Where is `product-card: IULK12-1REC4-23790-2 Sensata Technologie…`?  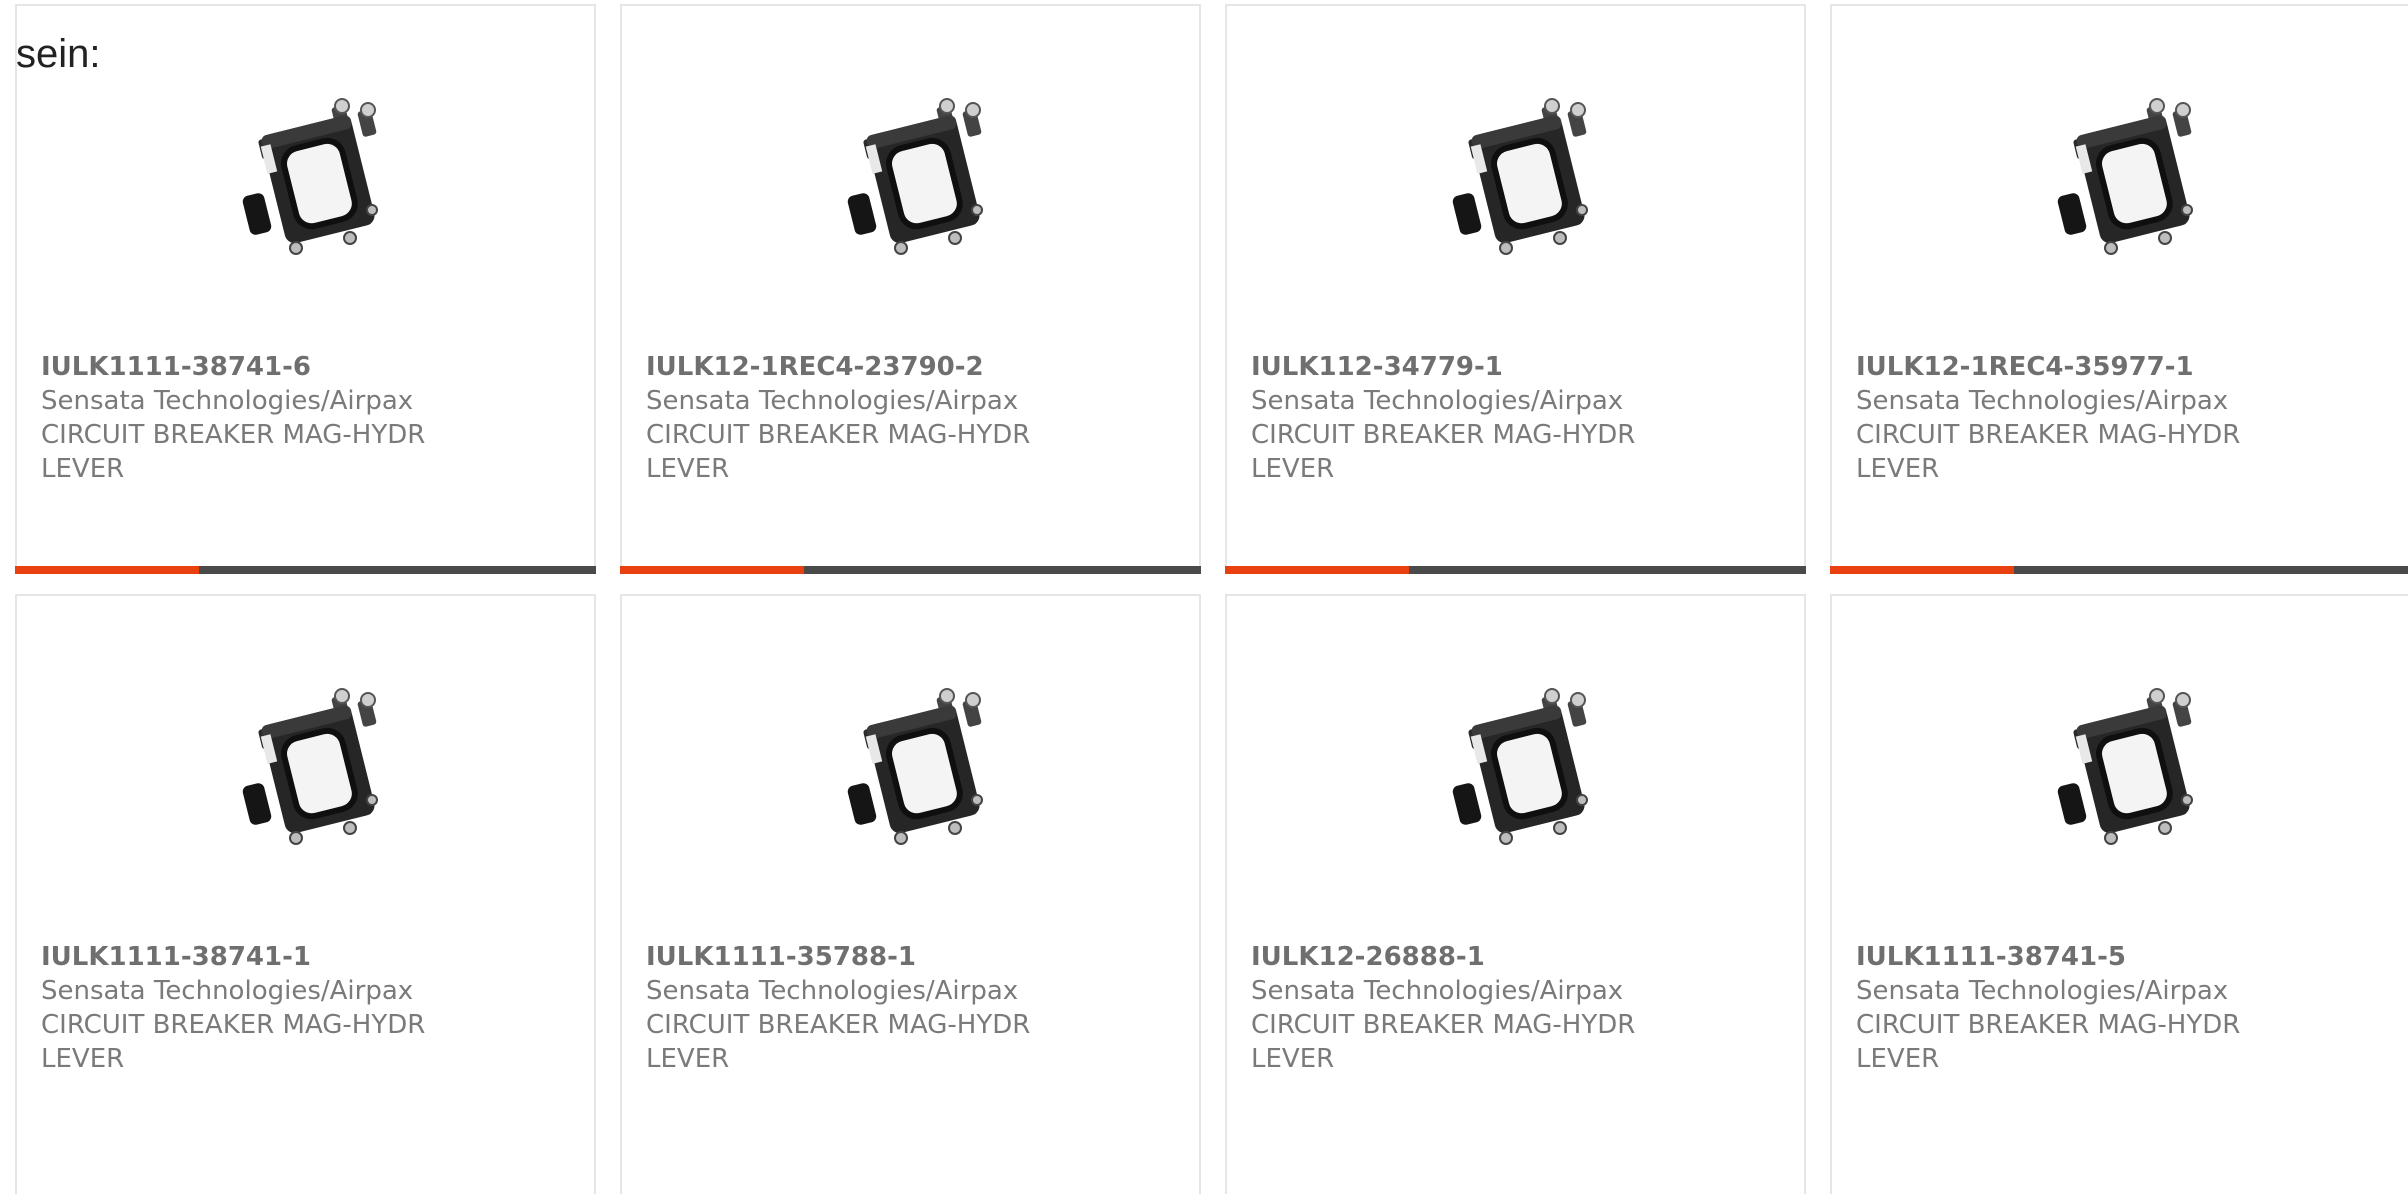
product-card: IULK12-1REC4-23790-2 Sensata Technologie… is located at coordinates (910, 289).